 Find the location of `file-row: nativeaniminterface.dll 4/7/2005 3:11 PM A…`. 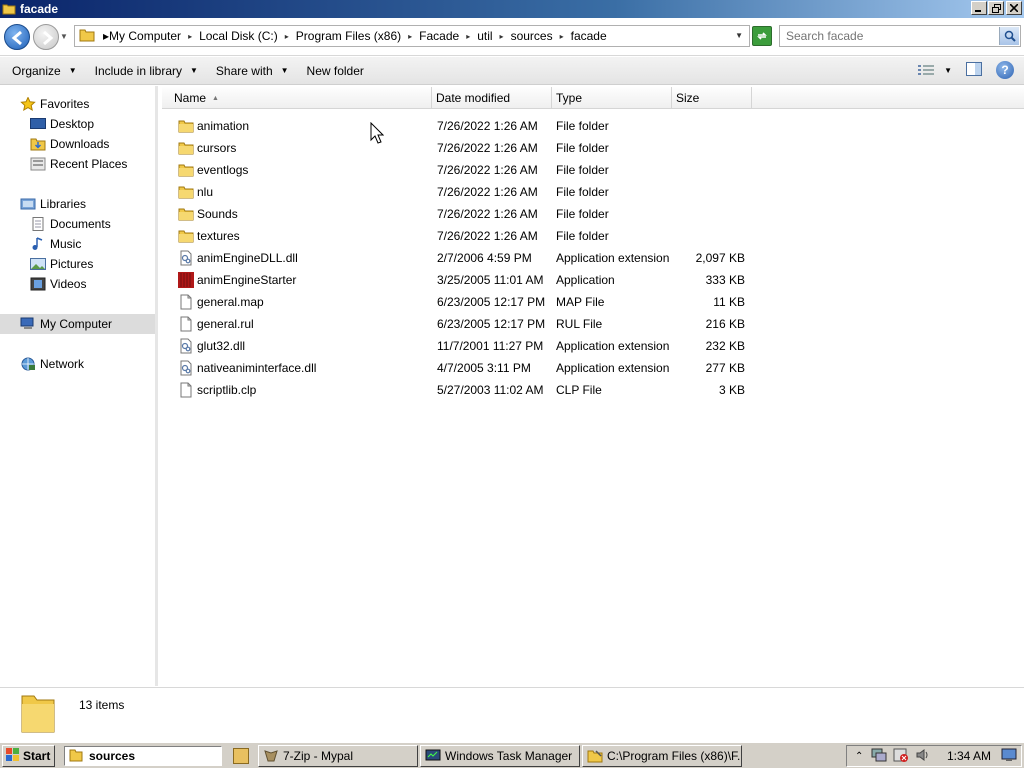

file-row: nativeaniminterface.dll 4/7/2005 3:11 PM A… is located at coordinates (593, 368).